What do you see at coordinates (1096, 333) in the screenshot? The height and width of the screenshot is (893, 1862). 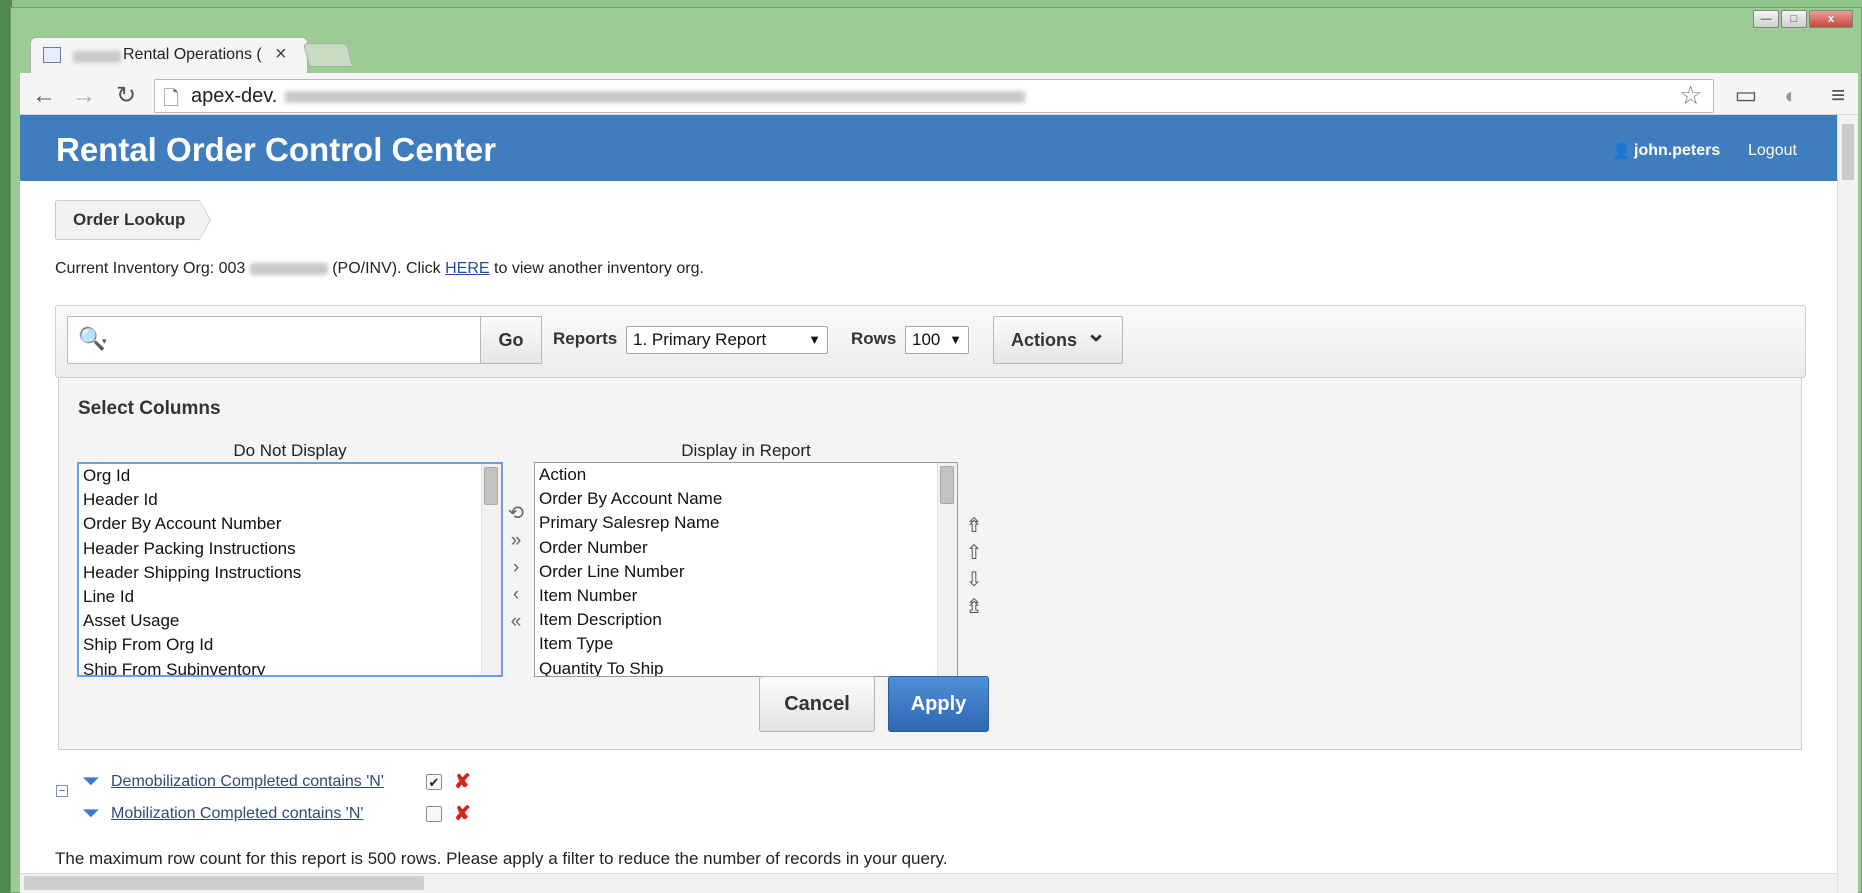 I see `chevron-down-icon: ⌄` at bounding box center [1096, 333].